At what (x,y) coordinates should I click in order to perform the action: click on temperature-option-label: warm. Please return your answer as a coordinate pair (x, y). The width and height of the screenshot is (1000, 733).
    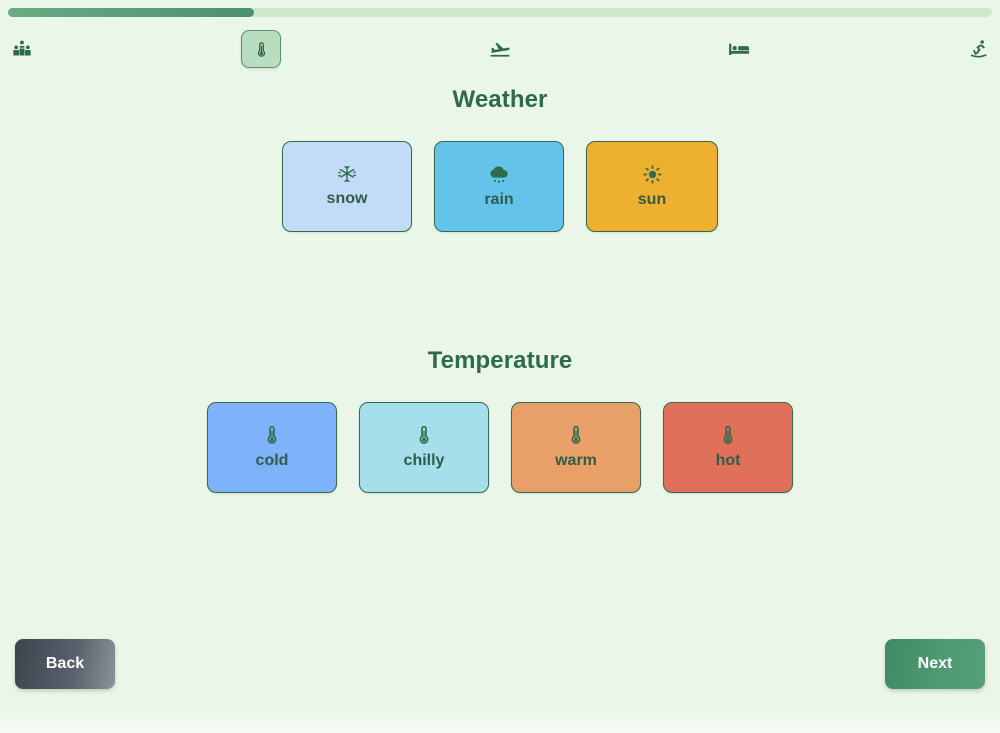
    Looking at the image, I should click on (576, 460).